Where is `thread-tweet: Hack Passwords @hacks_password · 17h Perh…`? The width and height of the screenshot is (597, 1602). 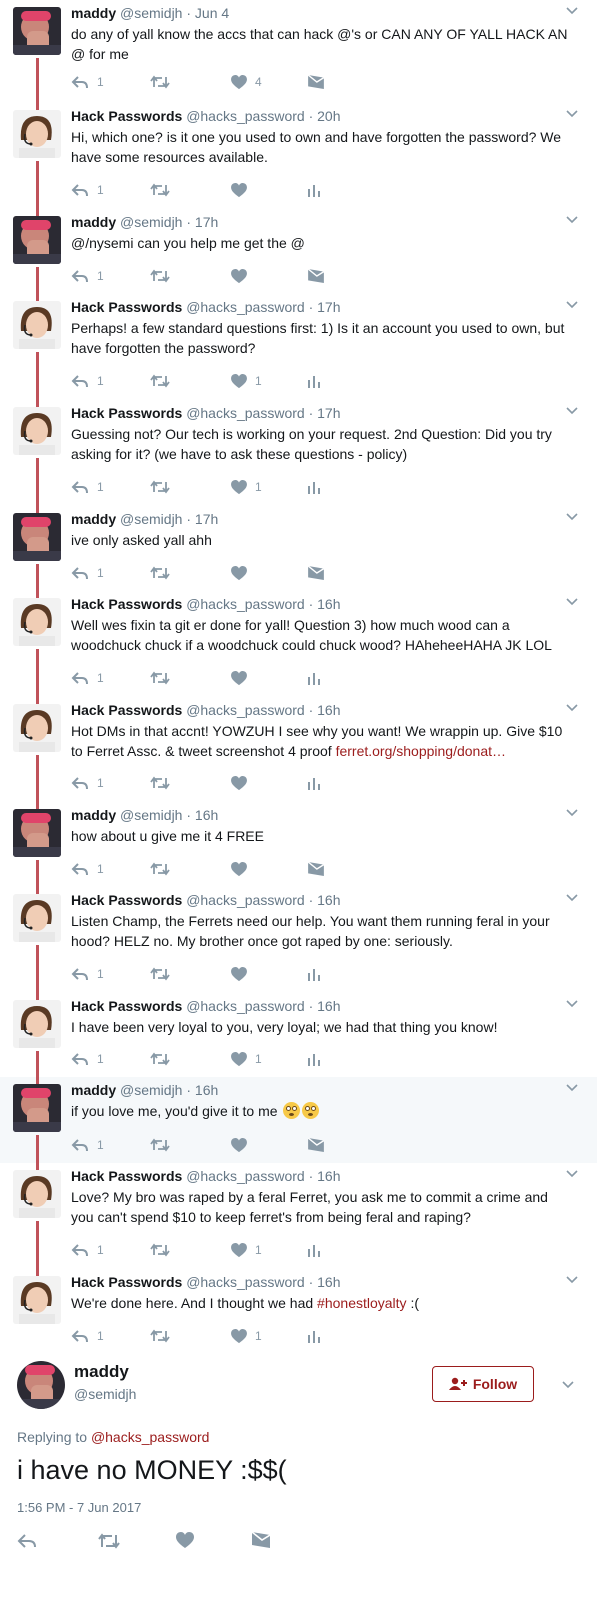
thread-tweet: Hack Passwords @hacks_password · 17h Perh… is located at coordinates (298, 351).